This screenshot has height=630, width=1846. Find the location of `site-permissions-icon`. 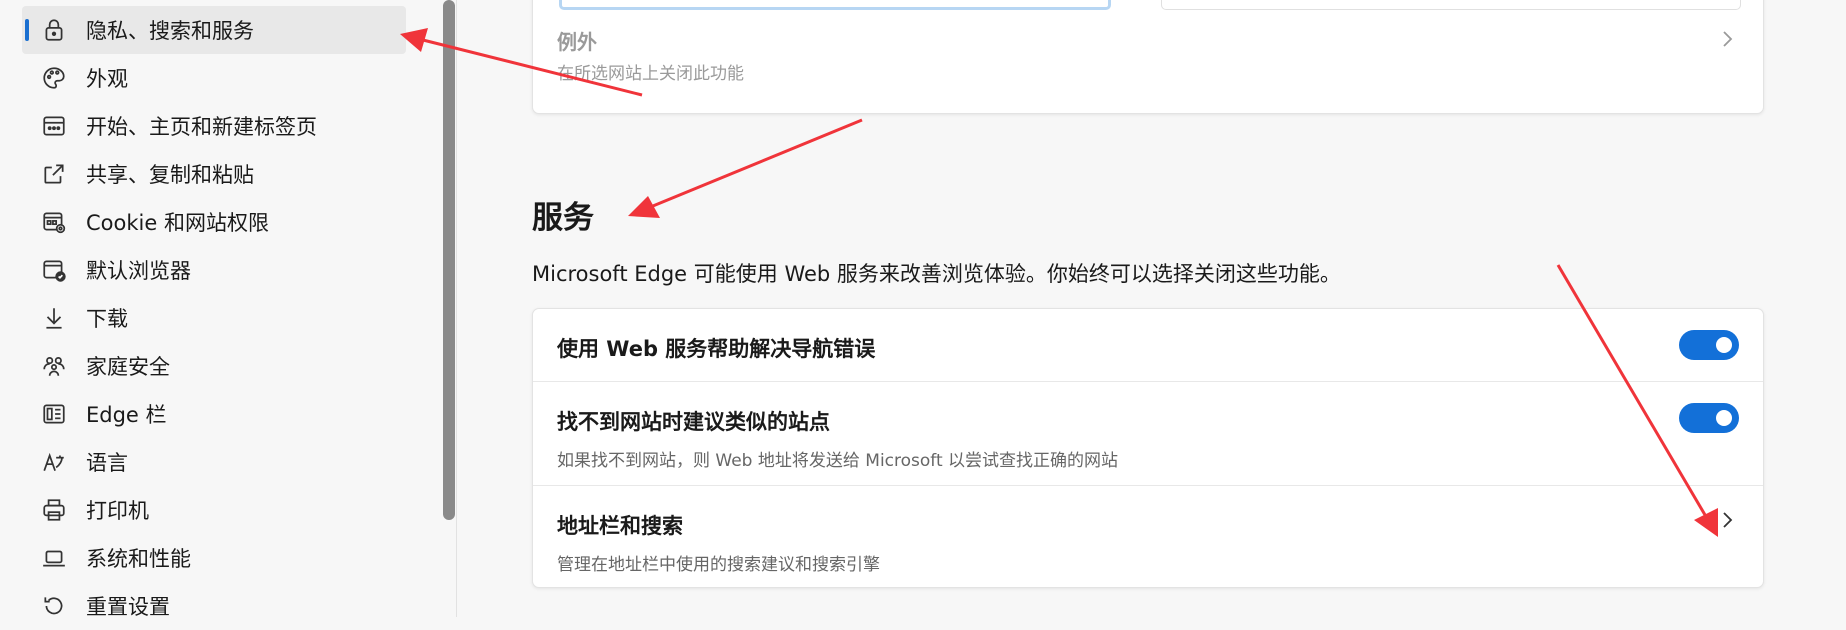

site-permissions-icon is located at coordinates (54, 222).